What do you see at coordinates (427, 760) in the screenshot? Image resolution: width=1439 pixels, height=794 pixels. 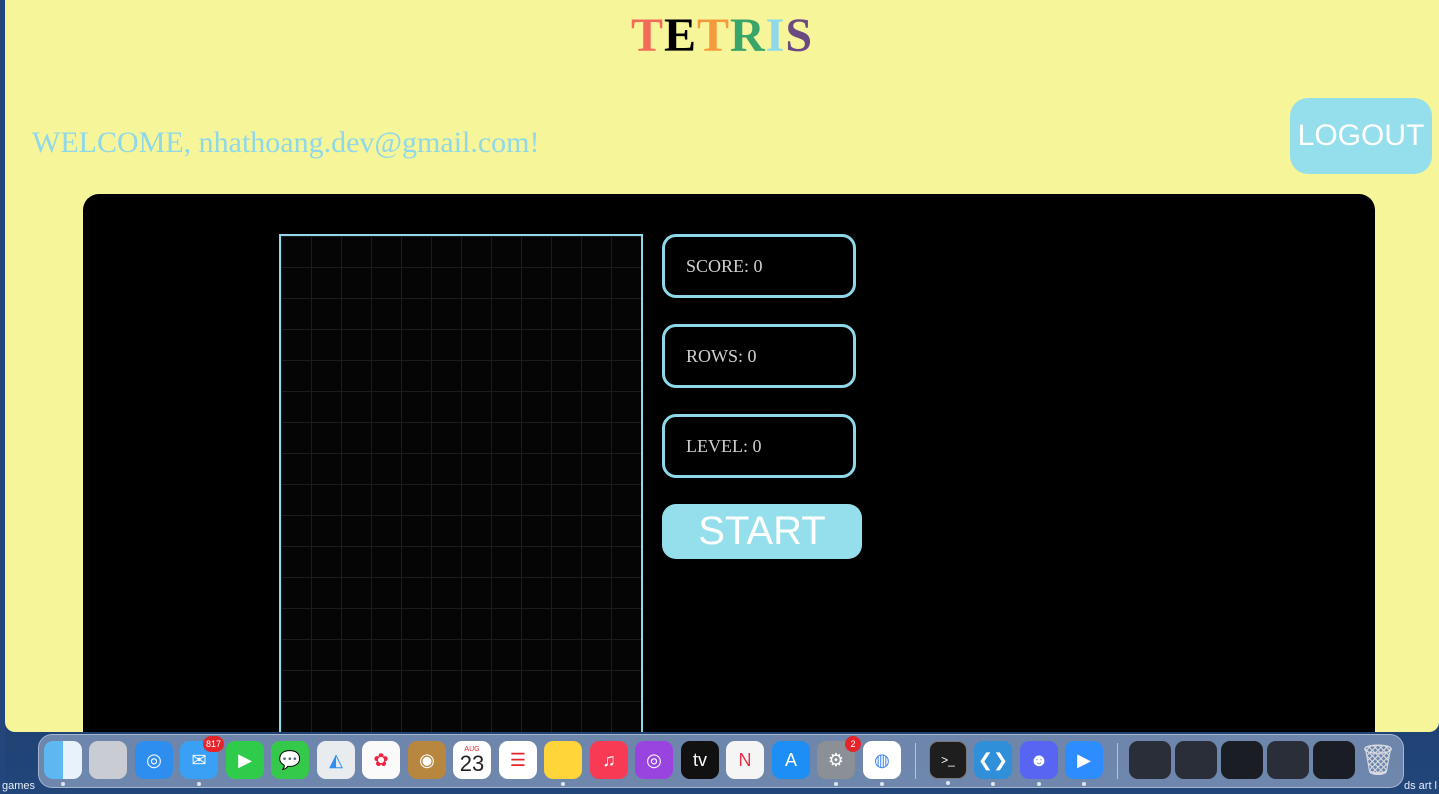 I see `contacts-icon: ◉` at bounding box center [427, 760].